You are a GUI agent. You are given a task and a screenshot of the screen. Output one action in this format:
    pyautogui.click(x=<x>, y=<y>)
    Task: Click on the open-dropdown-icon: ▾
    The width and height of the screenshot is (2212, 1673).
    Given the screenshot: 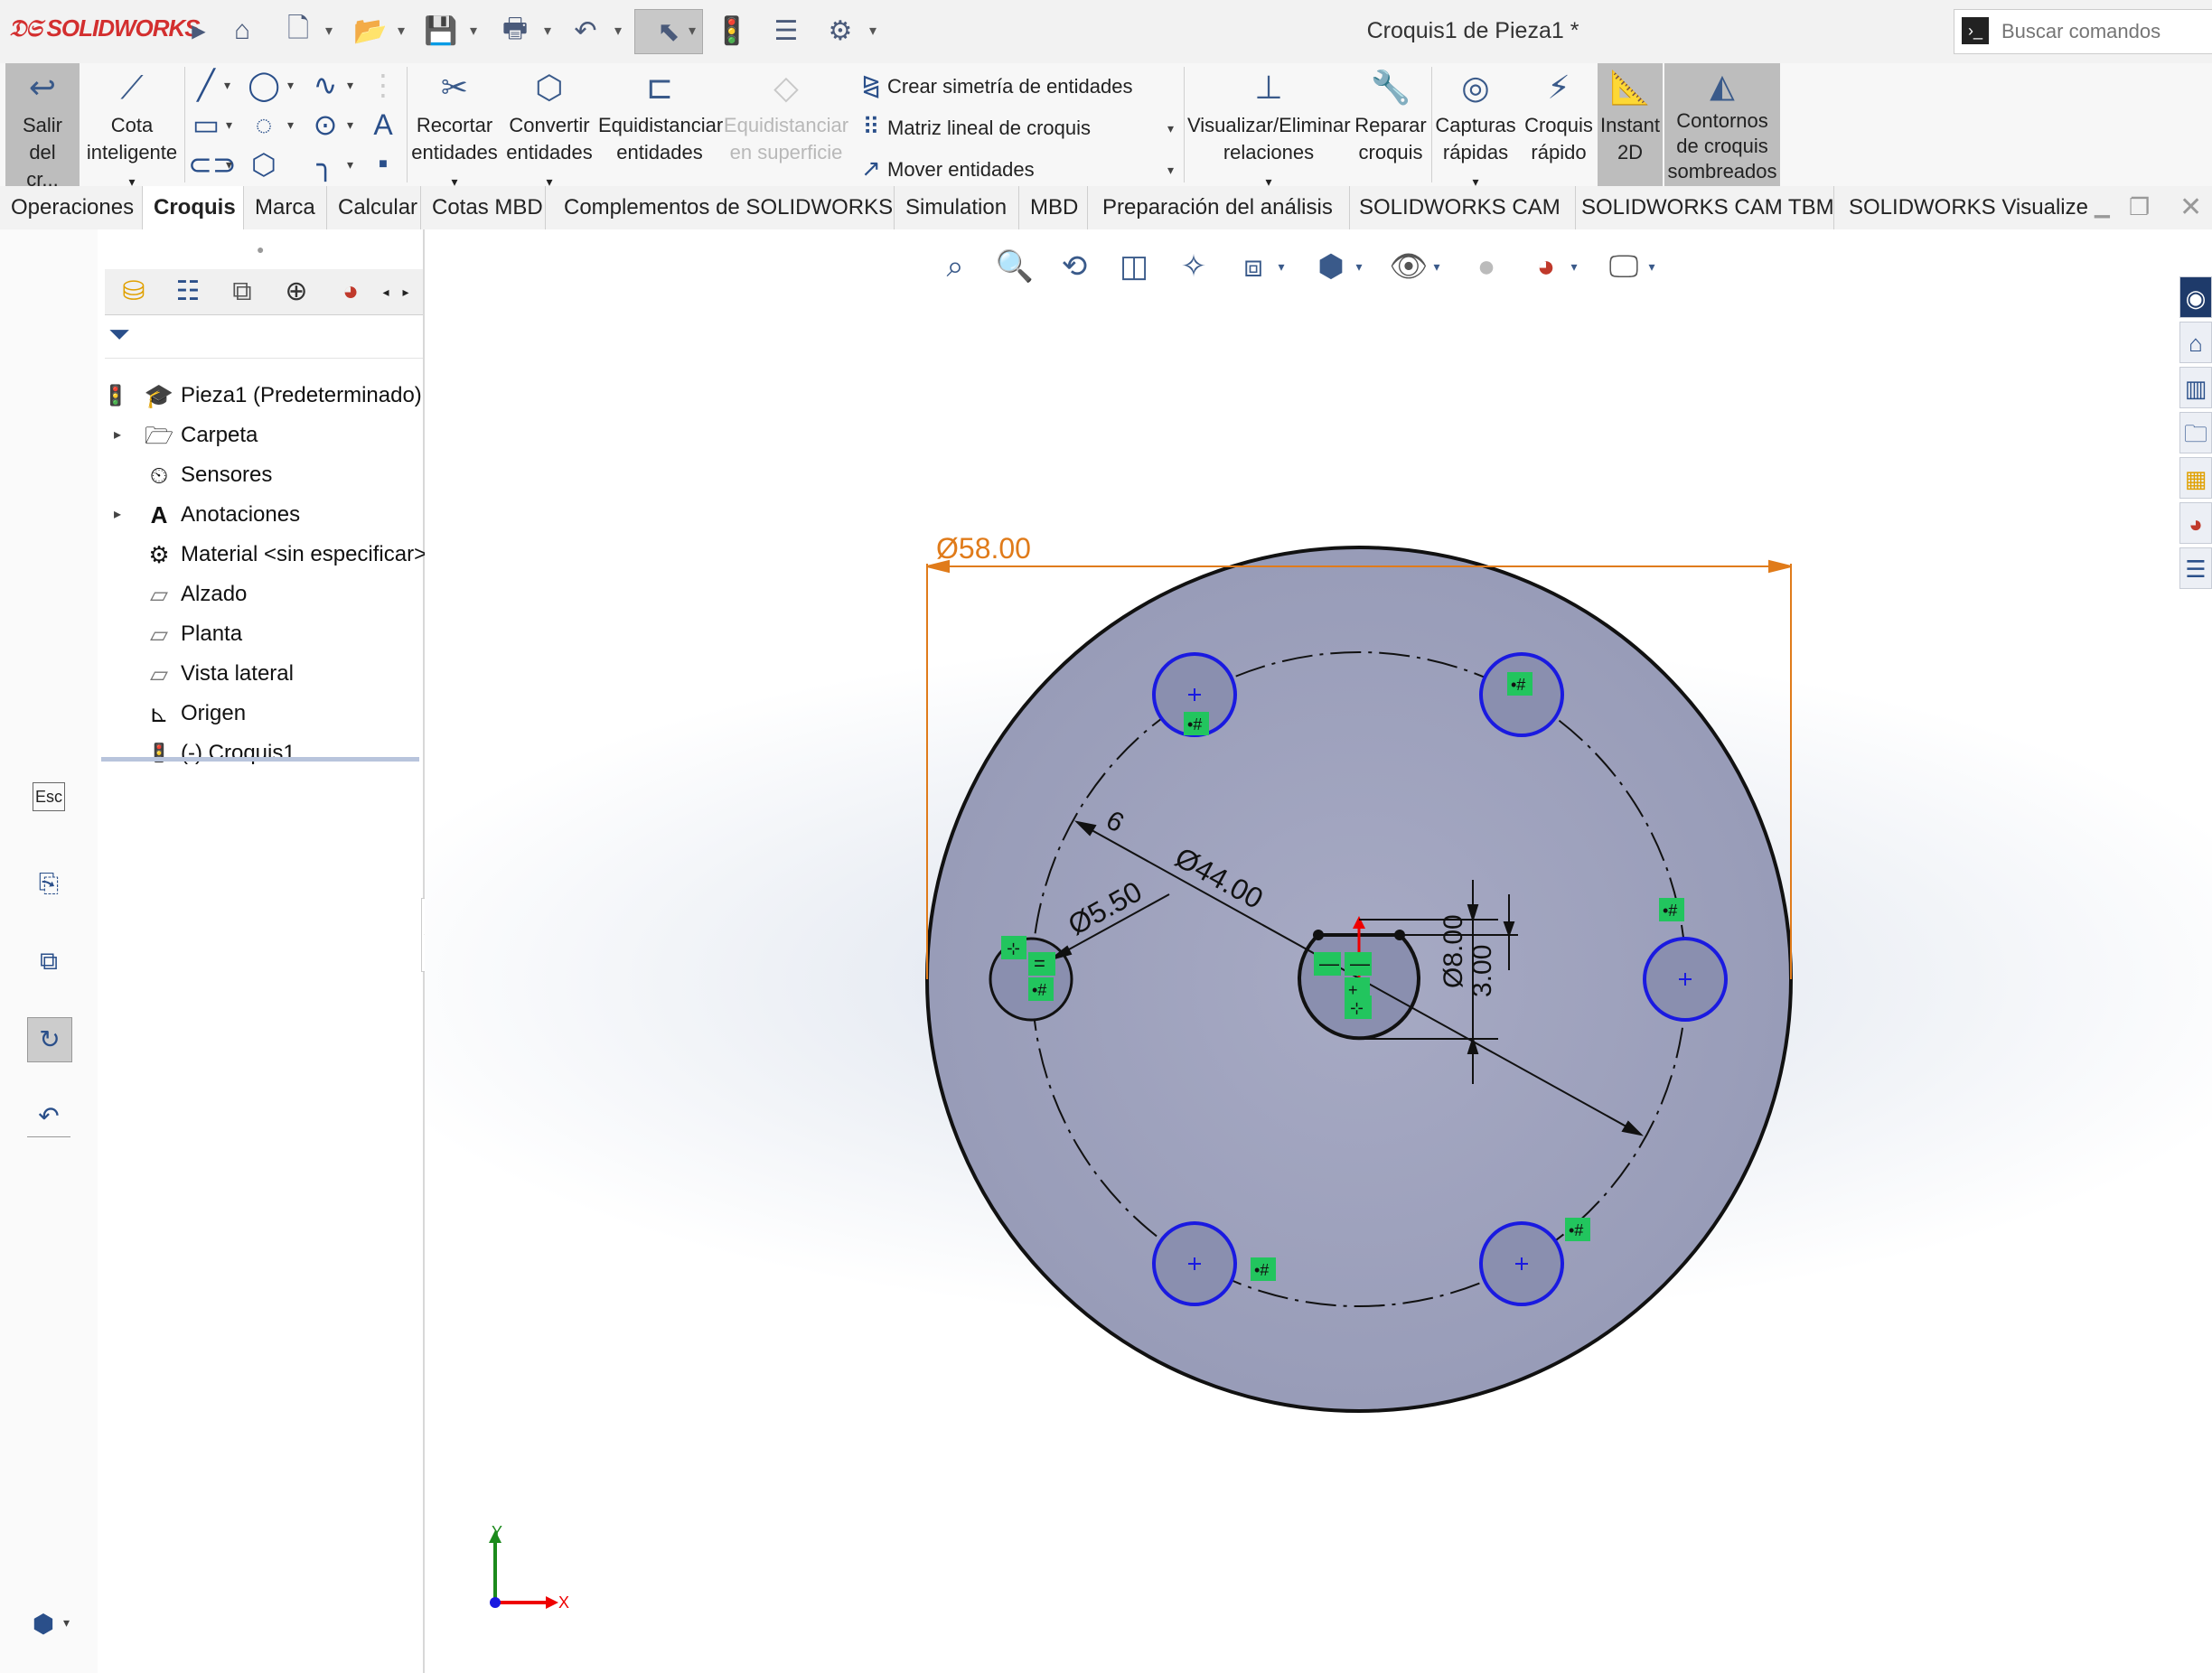 What is the action you would take?
    pyautogui.click(x=401, y=31)
    